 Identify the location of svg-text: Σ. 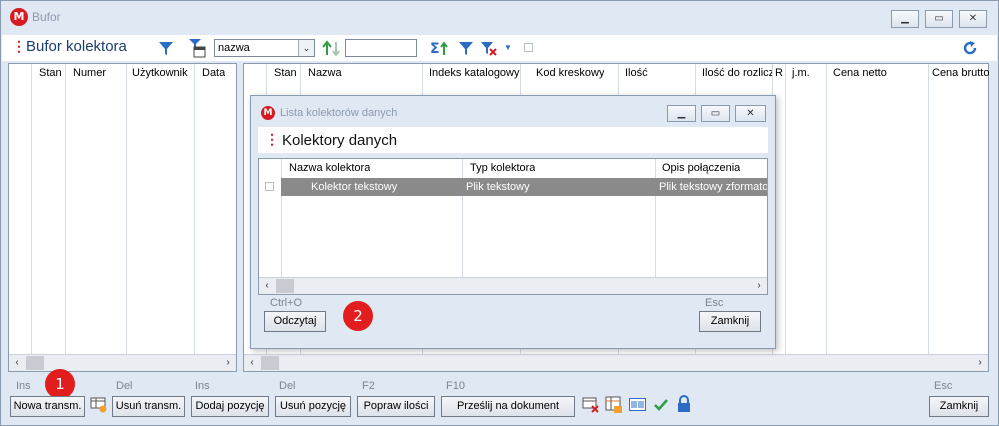
(435, 49).